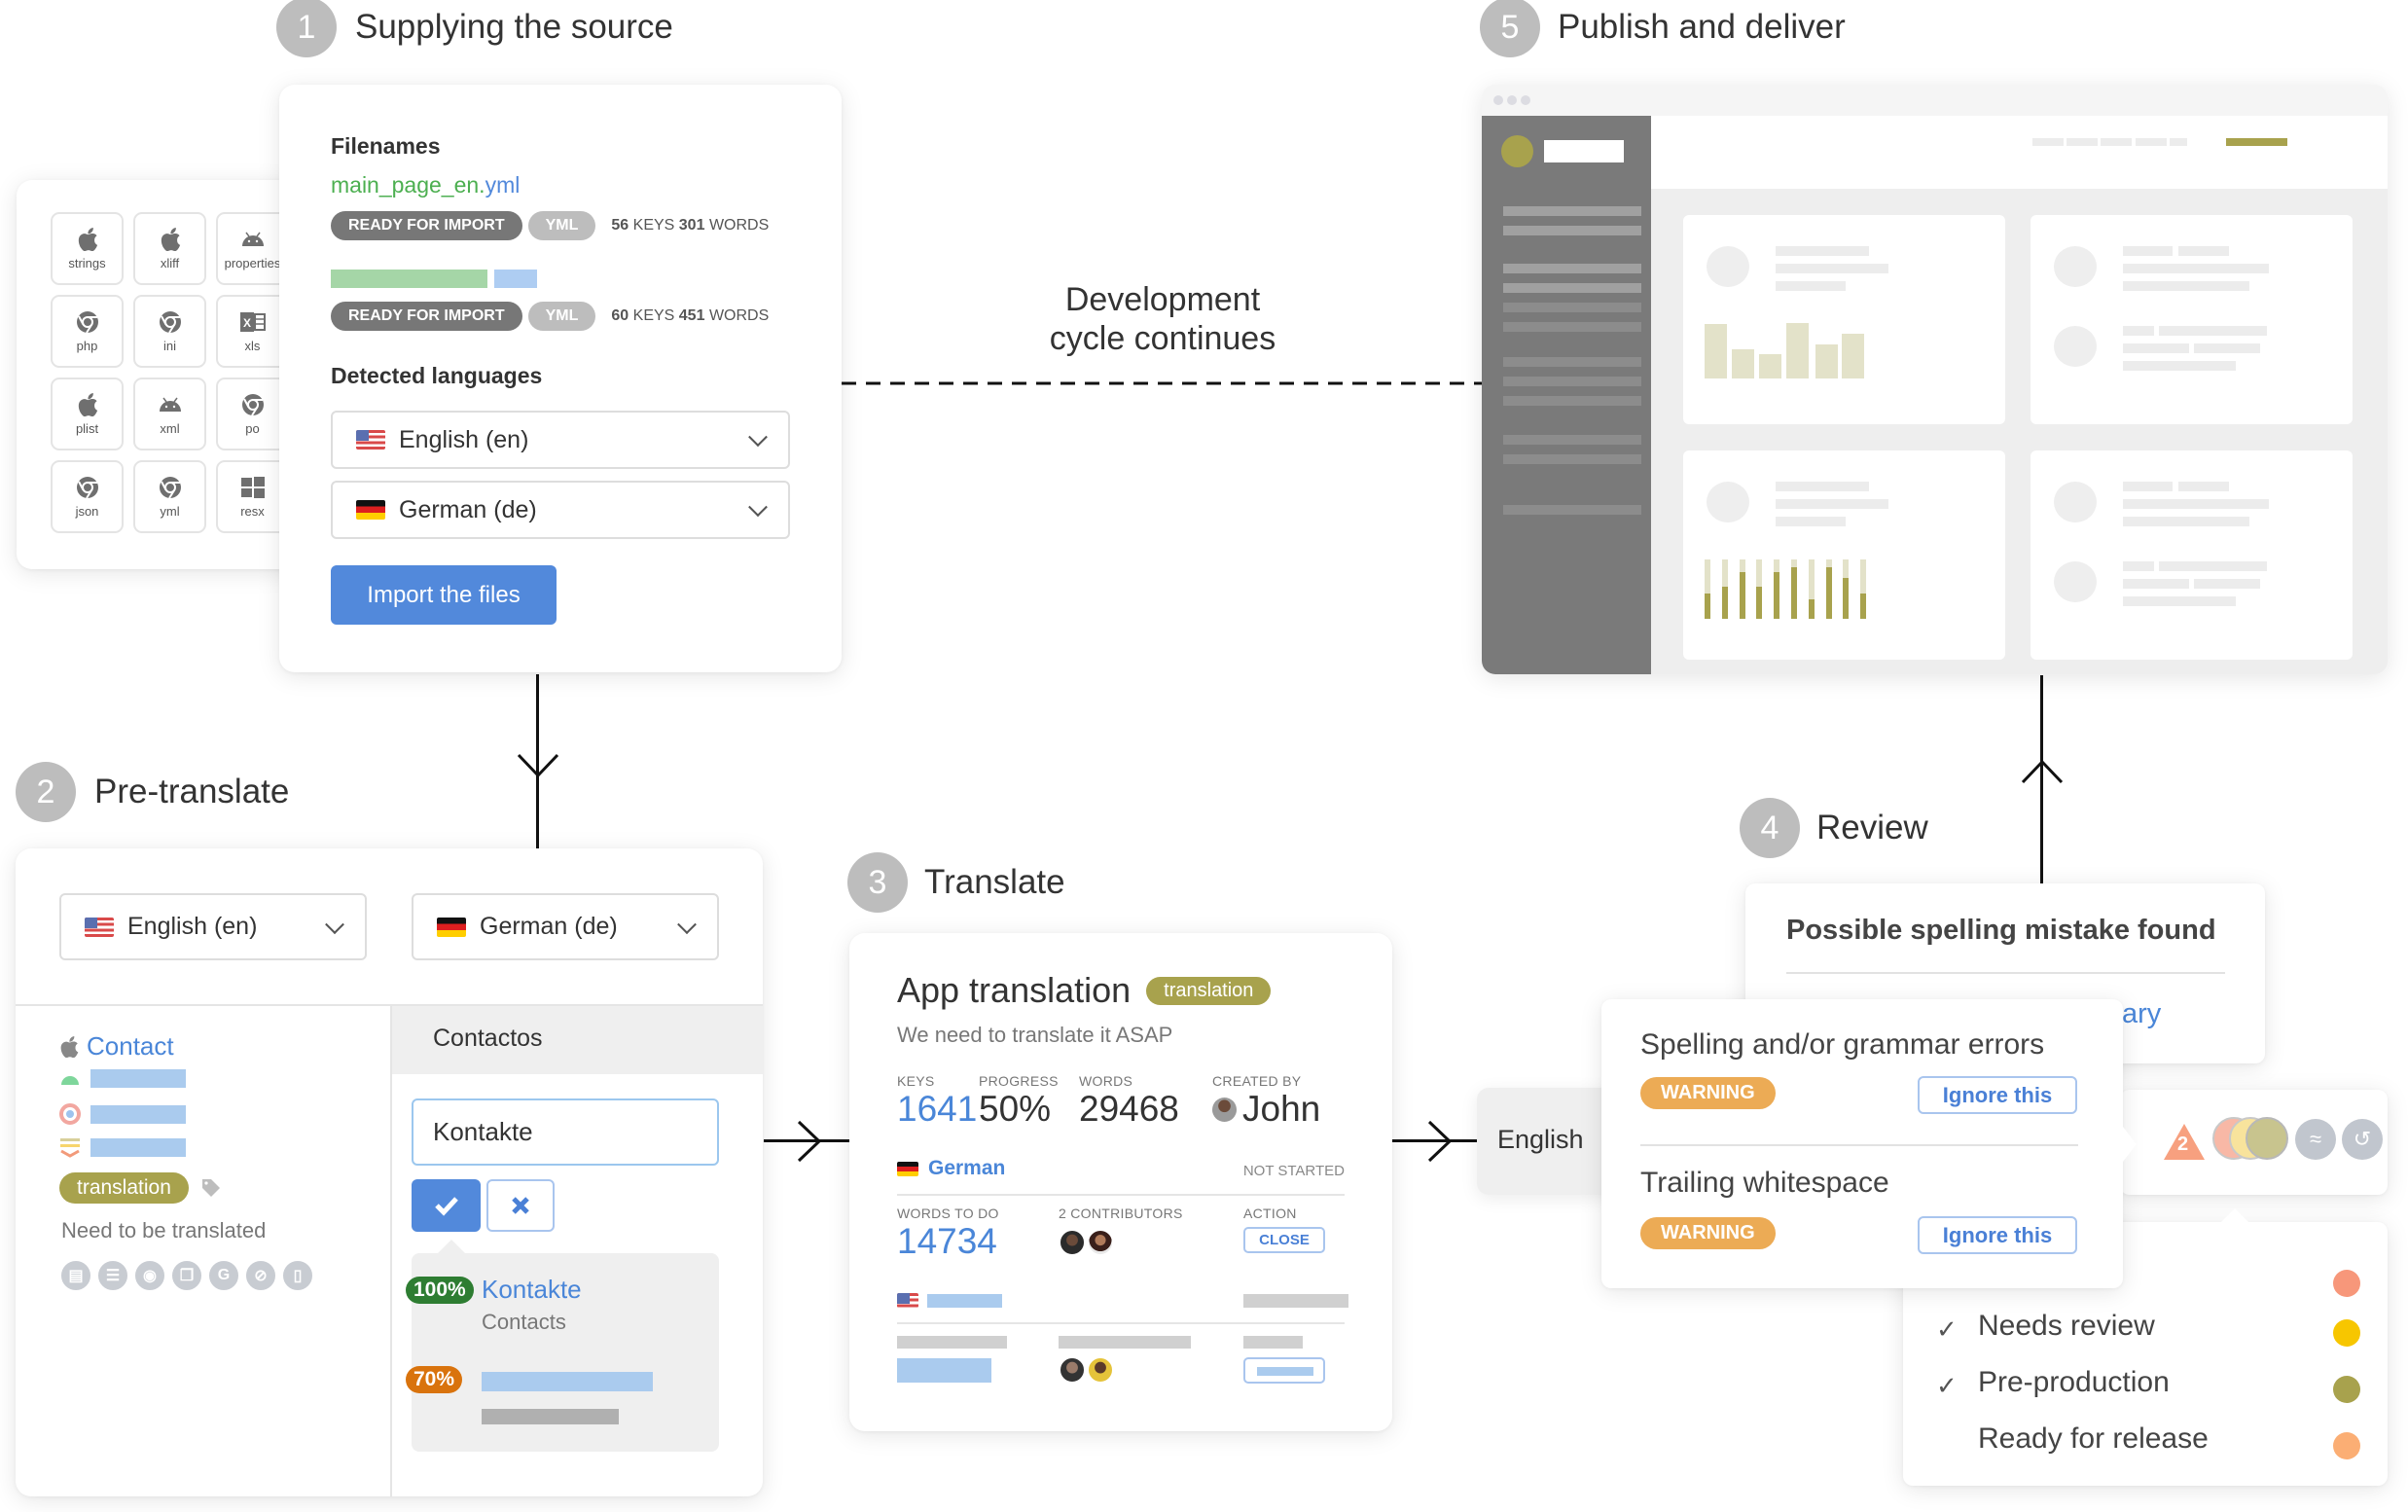  What do you see at coordinates (560, 440) in the screenshot?
I see `language-select-english: English (en)` at bounding box center [560, 440].